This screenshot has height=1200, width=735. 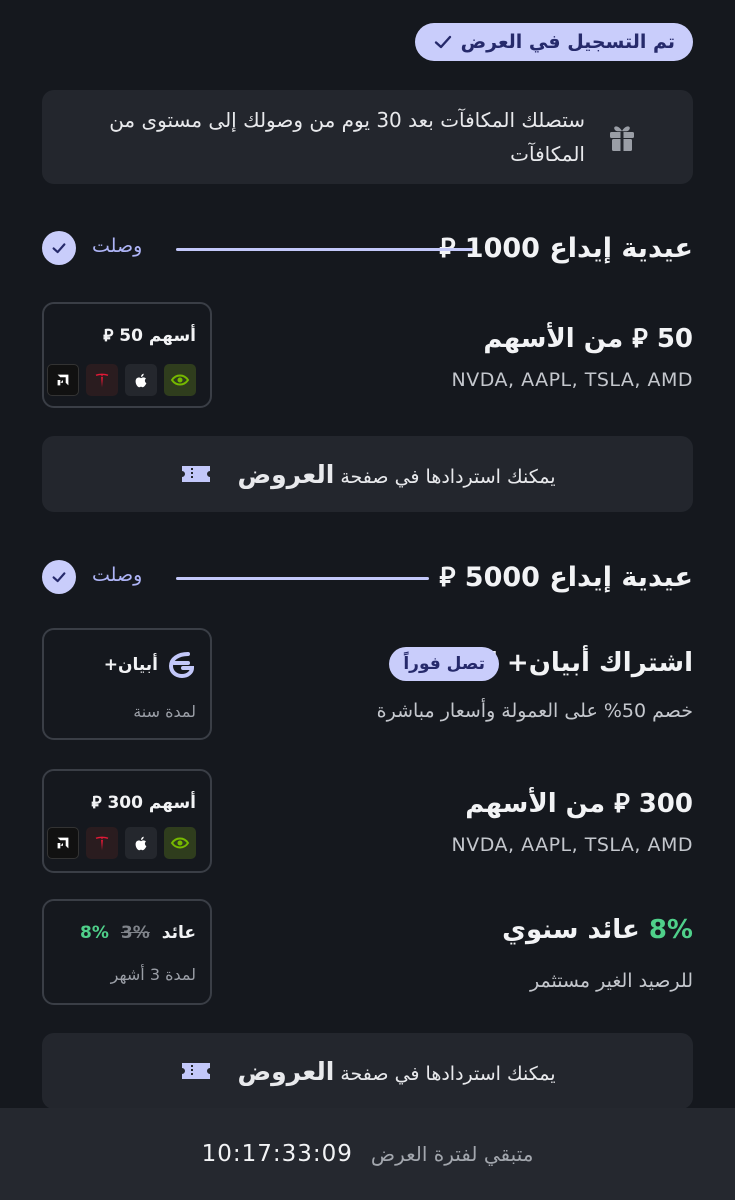 I want to click on enrolled-label: تم التسجيل في العرض, so click(x=567, y=42).